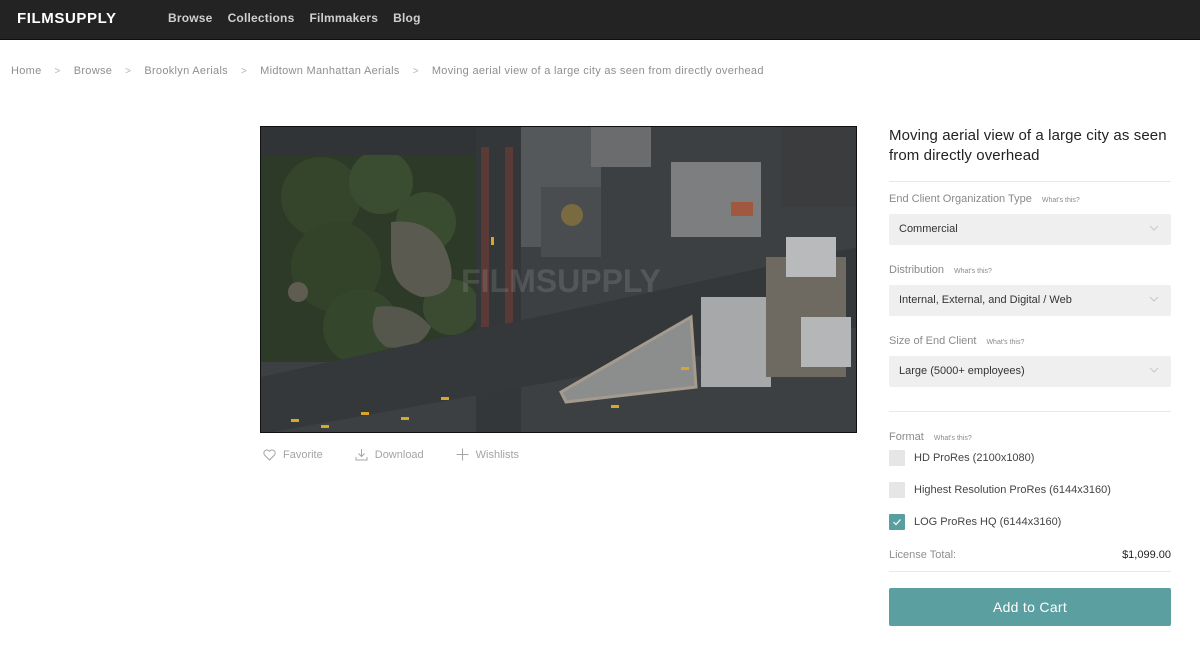 The height and width of the screenshot is (667, 1200). What do you see at coordinates (985, 300) in the screenshot?
I see `distribution-value: Internal, External, and Digital / Web` at bounding box center [985, 300].